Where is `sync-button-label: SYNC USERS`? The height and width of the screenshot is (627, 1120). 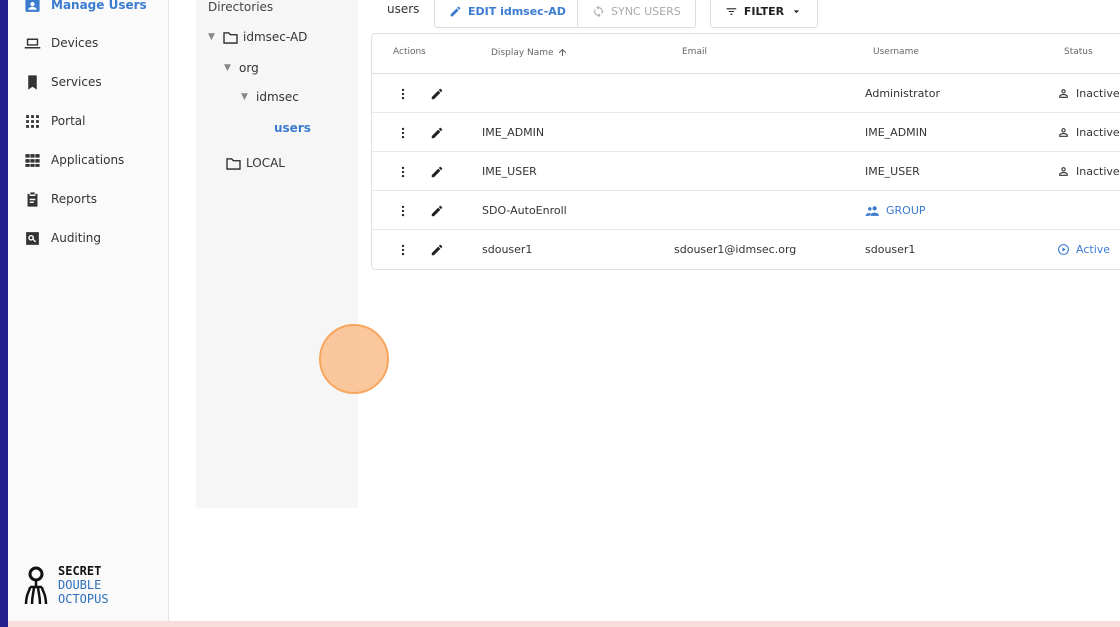 sync-button-label: SYNC USERS is located at coordinates (646, 11).